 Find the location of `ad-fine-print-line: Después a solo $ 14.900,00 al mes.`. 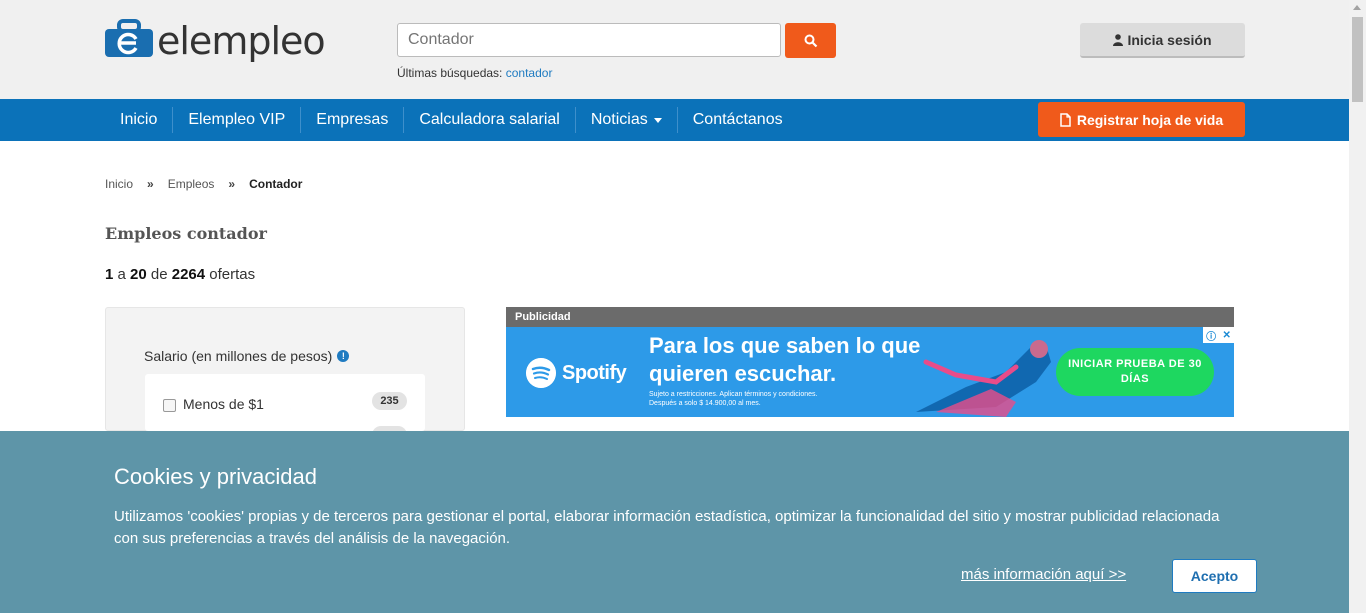

ad-fine-print-line: Después a solo $ 14.900,00 al mes. is located at coordinates (705, 403).